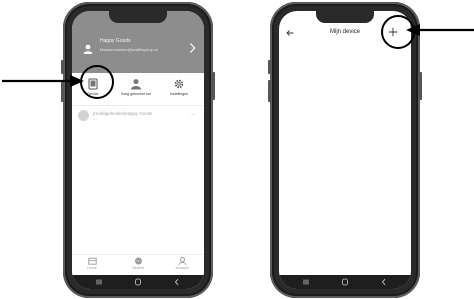 Image resolution: width=474 pixels, height=299 pixels. I want to click on tab-account: Account, so click(182, 263).